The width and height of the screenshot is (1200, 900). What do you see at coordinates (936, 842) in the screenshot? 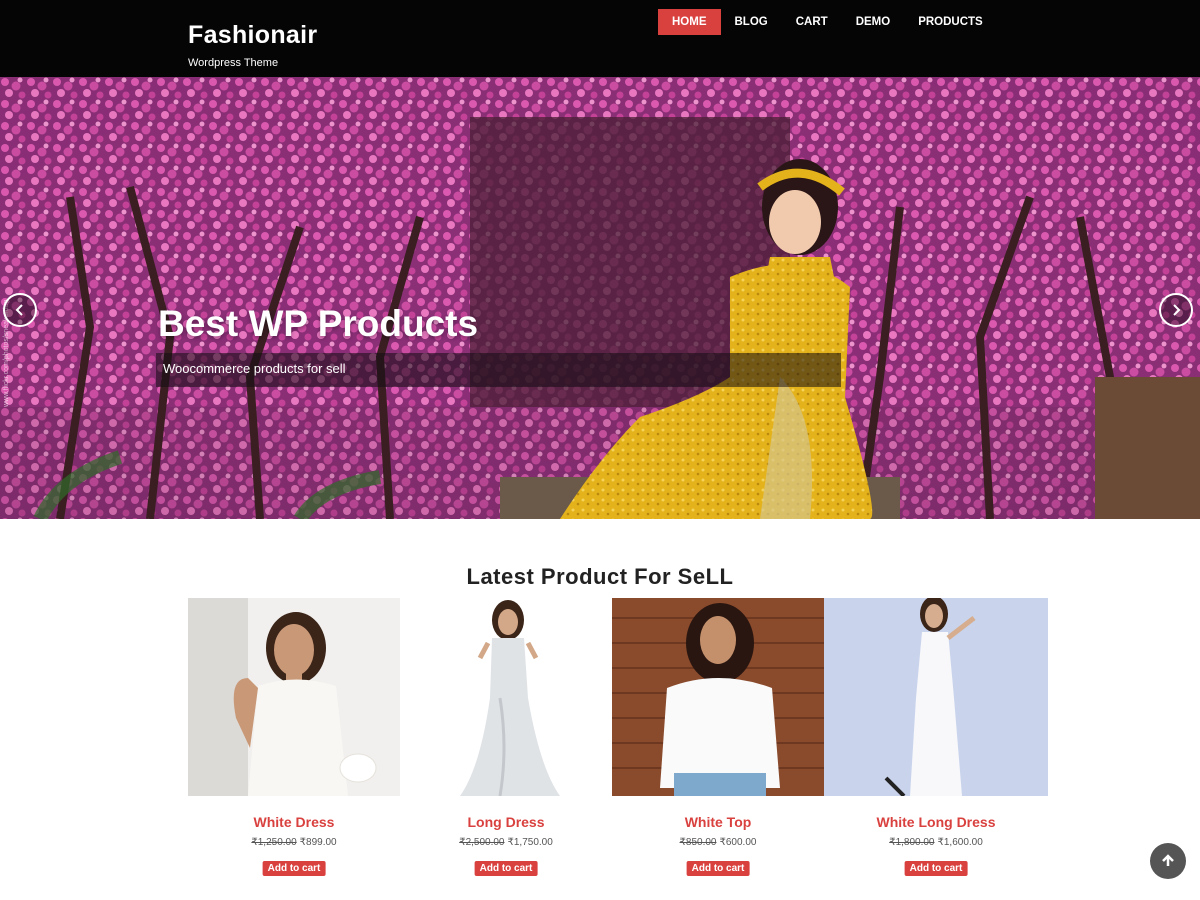
I see `product-price: ₹1,800.00 ₹1,600.00` at bounding box center [936, 842].